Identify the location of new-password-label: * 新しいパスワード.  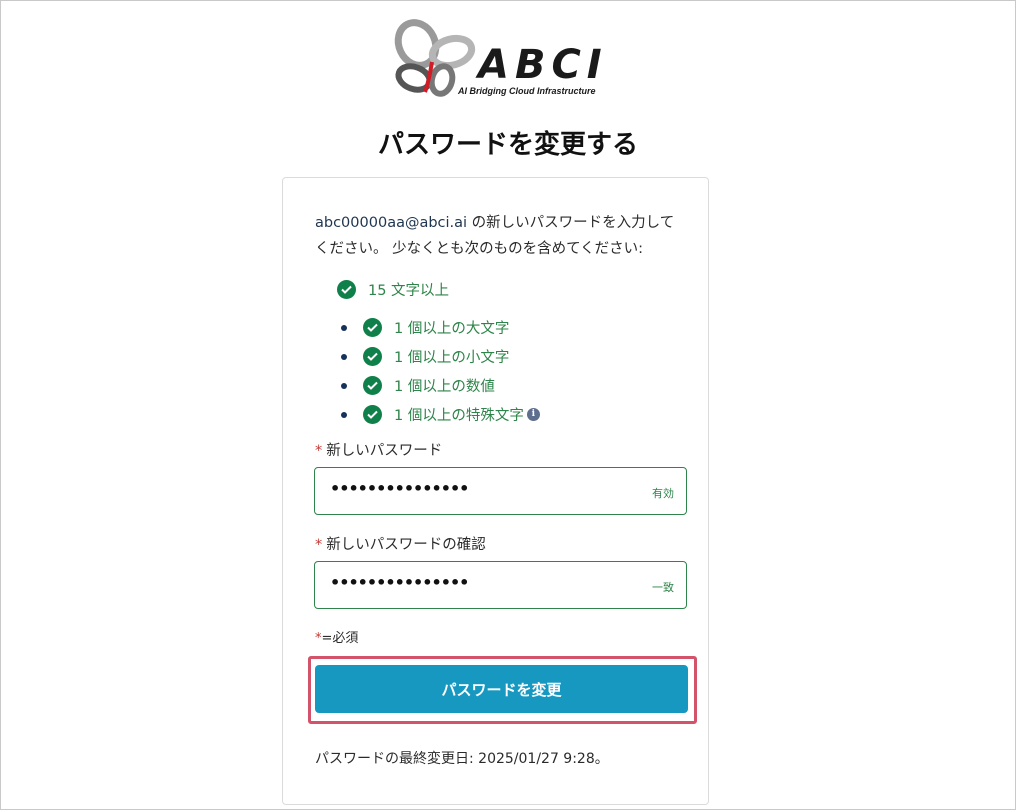
(378, 449).